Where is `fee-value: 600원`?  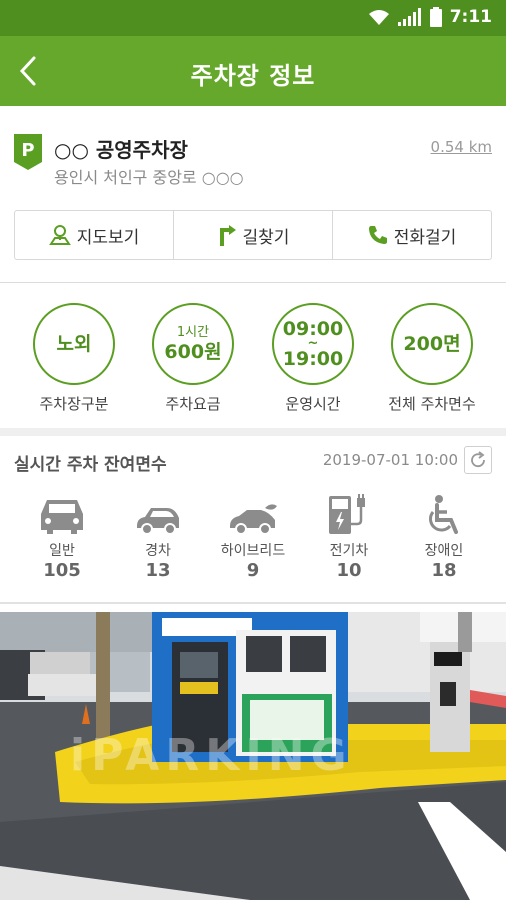 fee-value: 600원 is located at coordinates (193, 352).